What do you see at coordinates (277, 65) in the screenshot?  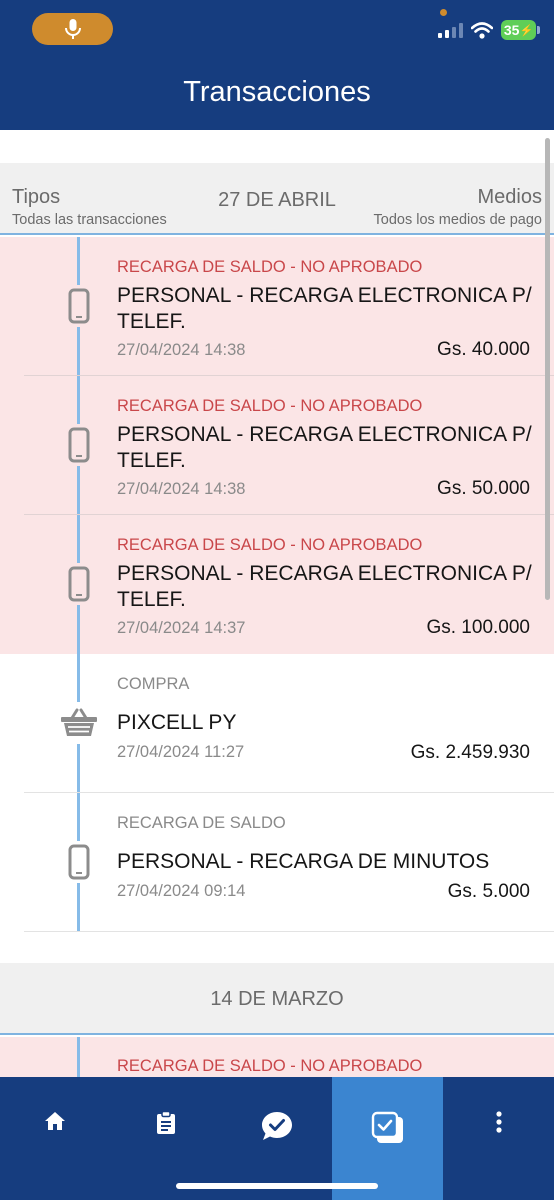 I see `app-header: 35 ⚡ Transacciones` at bounding box center [277, 65].